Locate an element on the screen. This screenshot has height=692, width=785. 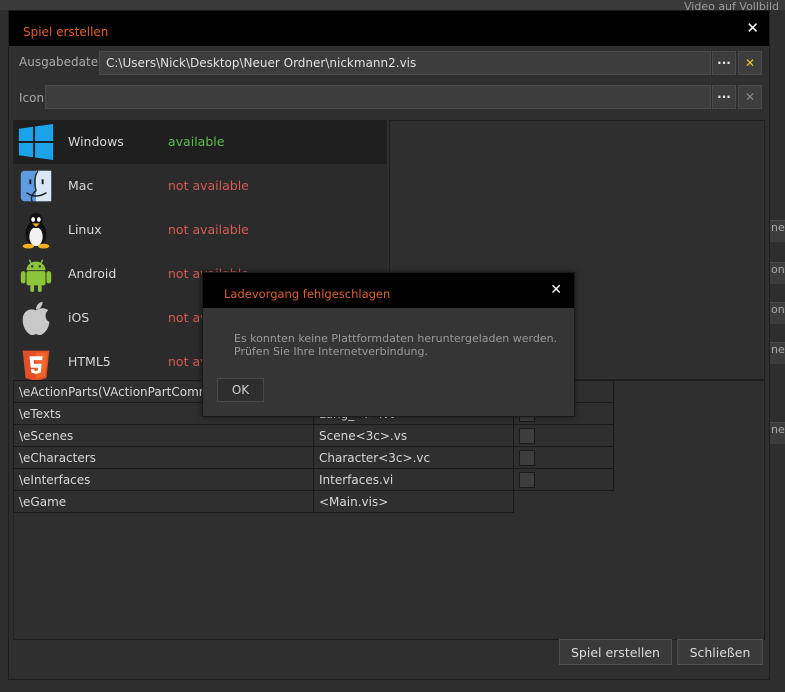
platform-name: Android is located at coordinates (92, 273).